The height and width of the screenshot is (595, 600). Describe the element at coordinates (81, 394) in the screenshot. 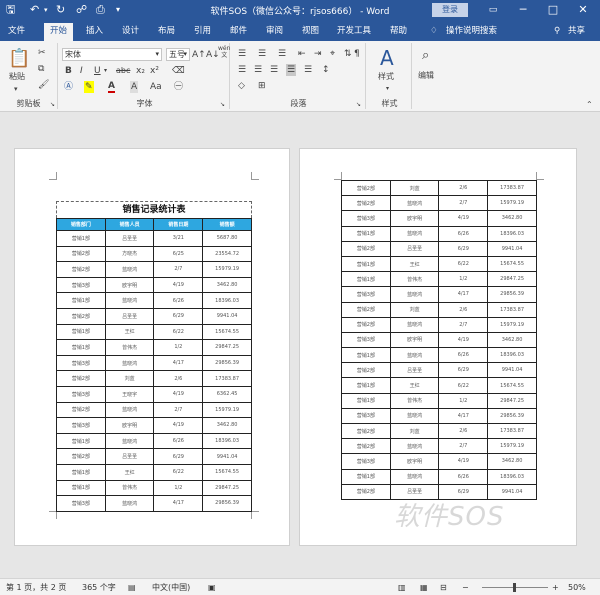

I see `table-cell: 营销3部` at that location.